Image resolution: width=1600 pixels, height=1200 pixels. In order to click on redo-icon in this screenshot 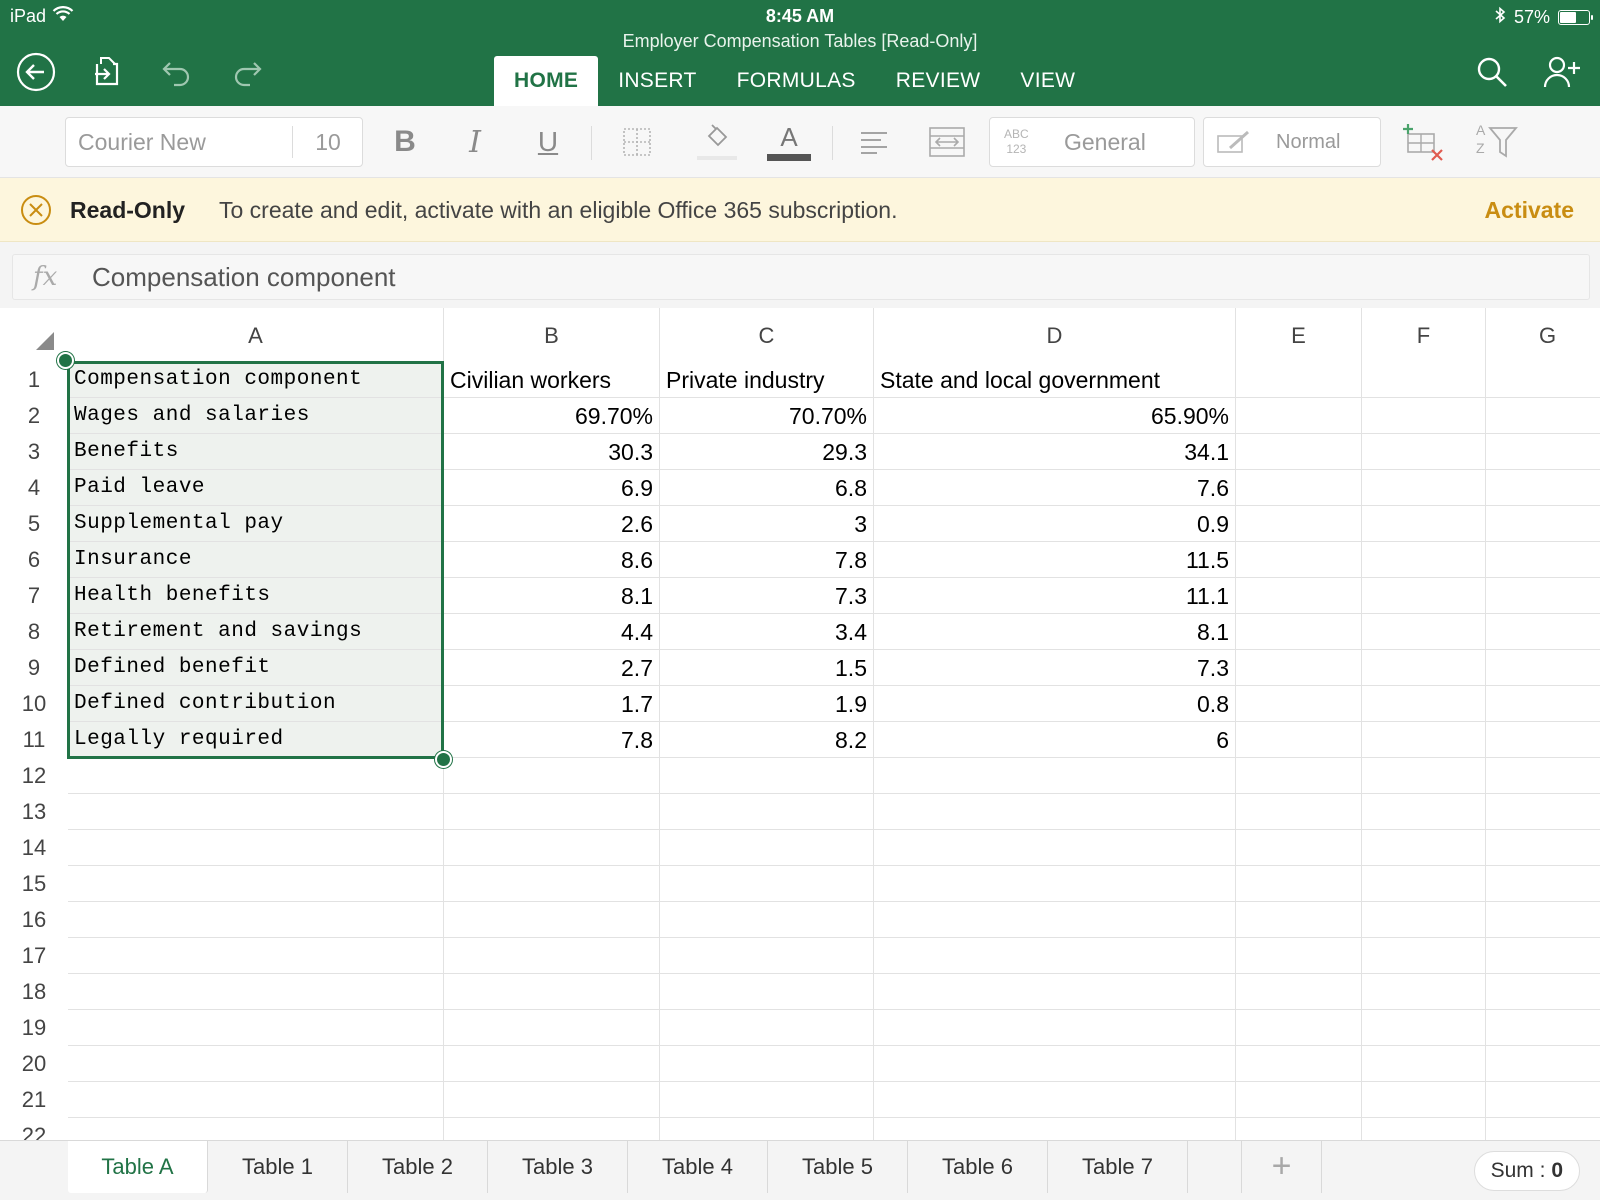, I will do `click(247, 72)`.